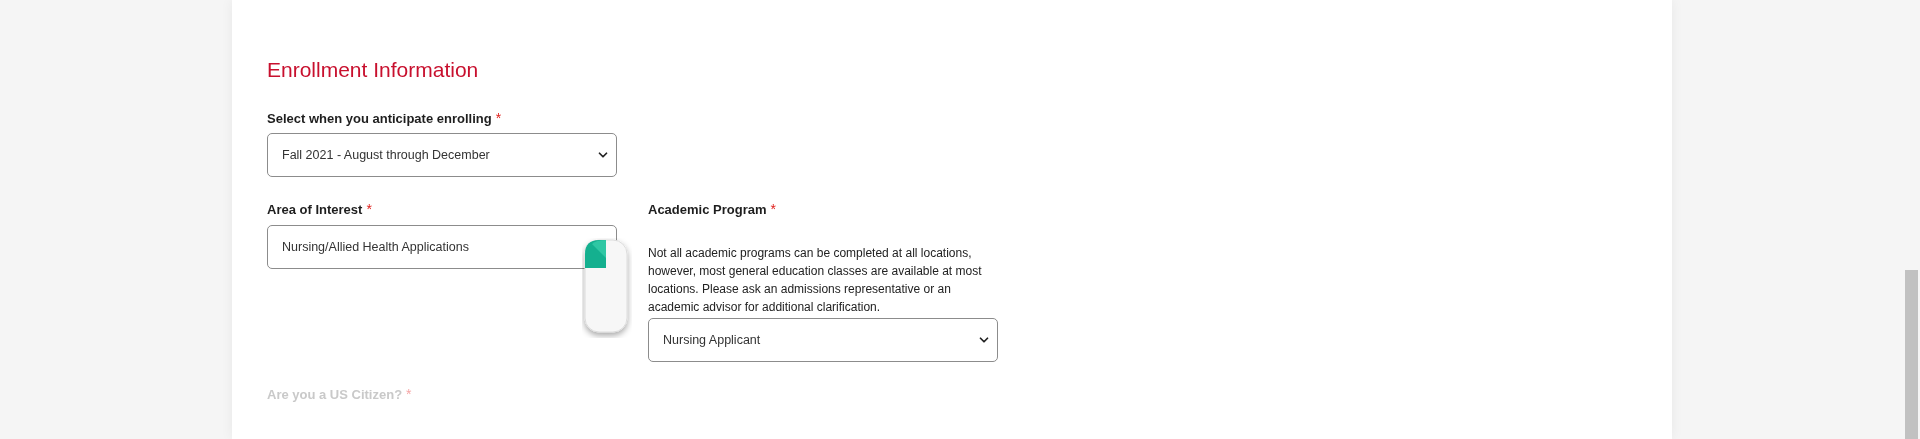 The image size is (1920, 439). I want to click on program-note: Not all academic programs can be completed at all locations, however, most general education classes are available at most locations. Please ask an admissions representative or an academic advisor for additional clarification., so click(815, 280).